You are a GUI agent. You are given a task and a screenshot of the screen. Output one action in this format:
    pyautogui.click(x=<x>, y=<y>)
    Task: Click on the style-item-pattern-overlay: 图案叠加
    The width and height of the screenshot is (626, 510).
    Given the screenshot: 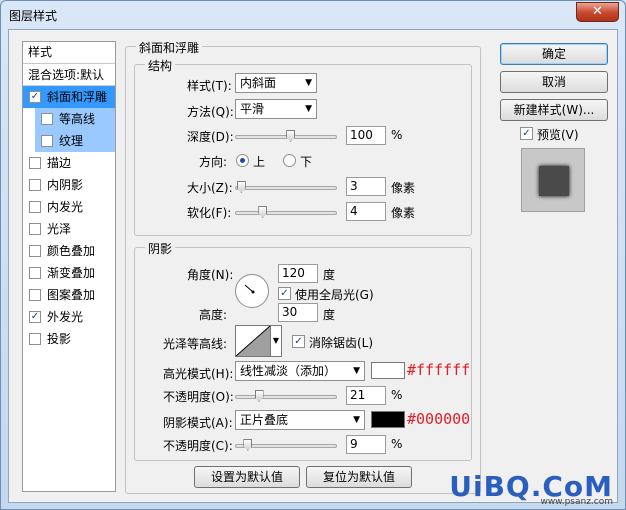 What is the action you would take?
    pyautogui.click(x=69, y=295)
    